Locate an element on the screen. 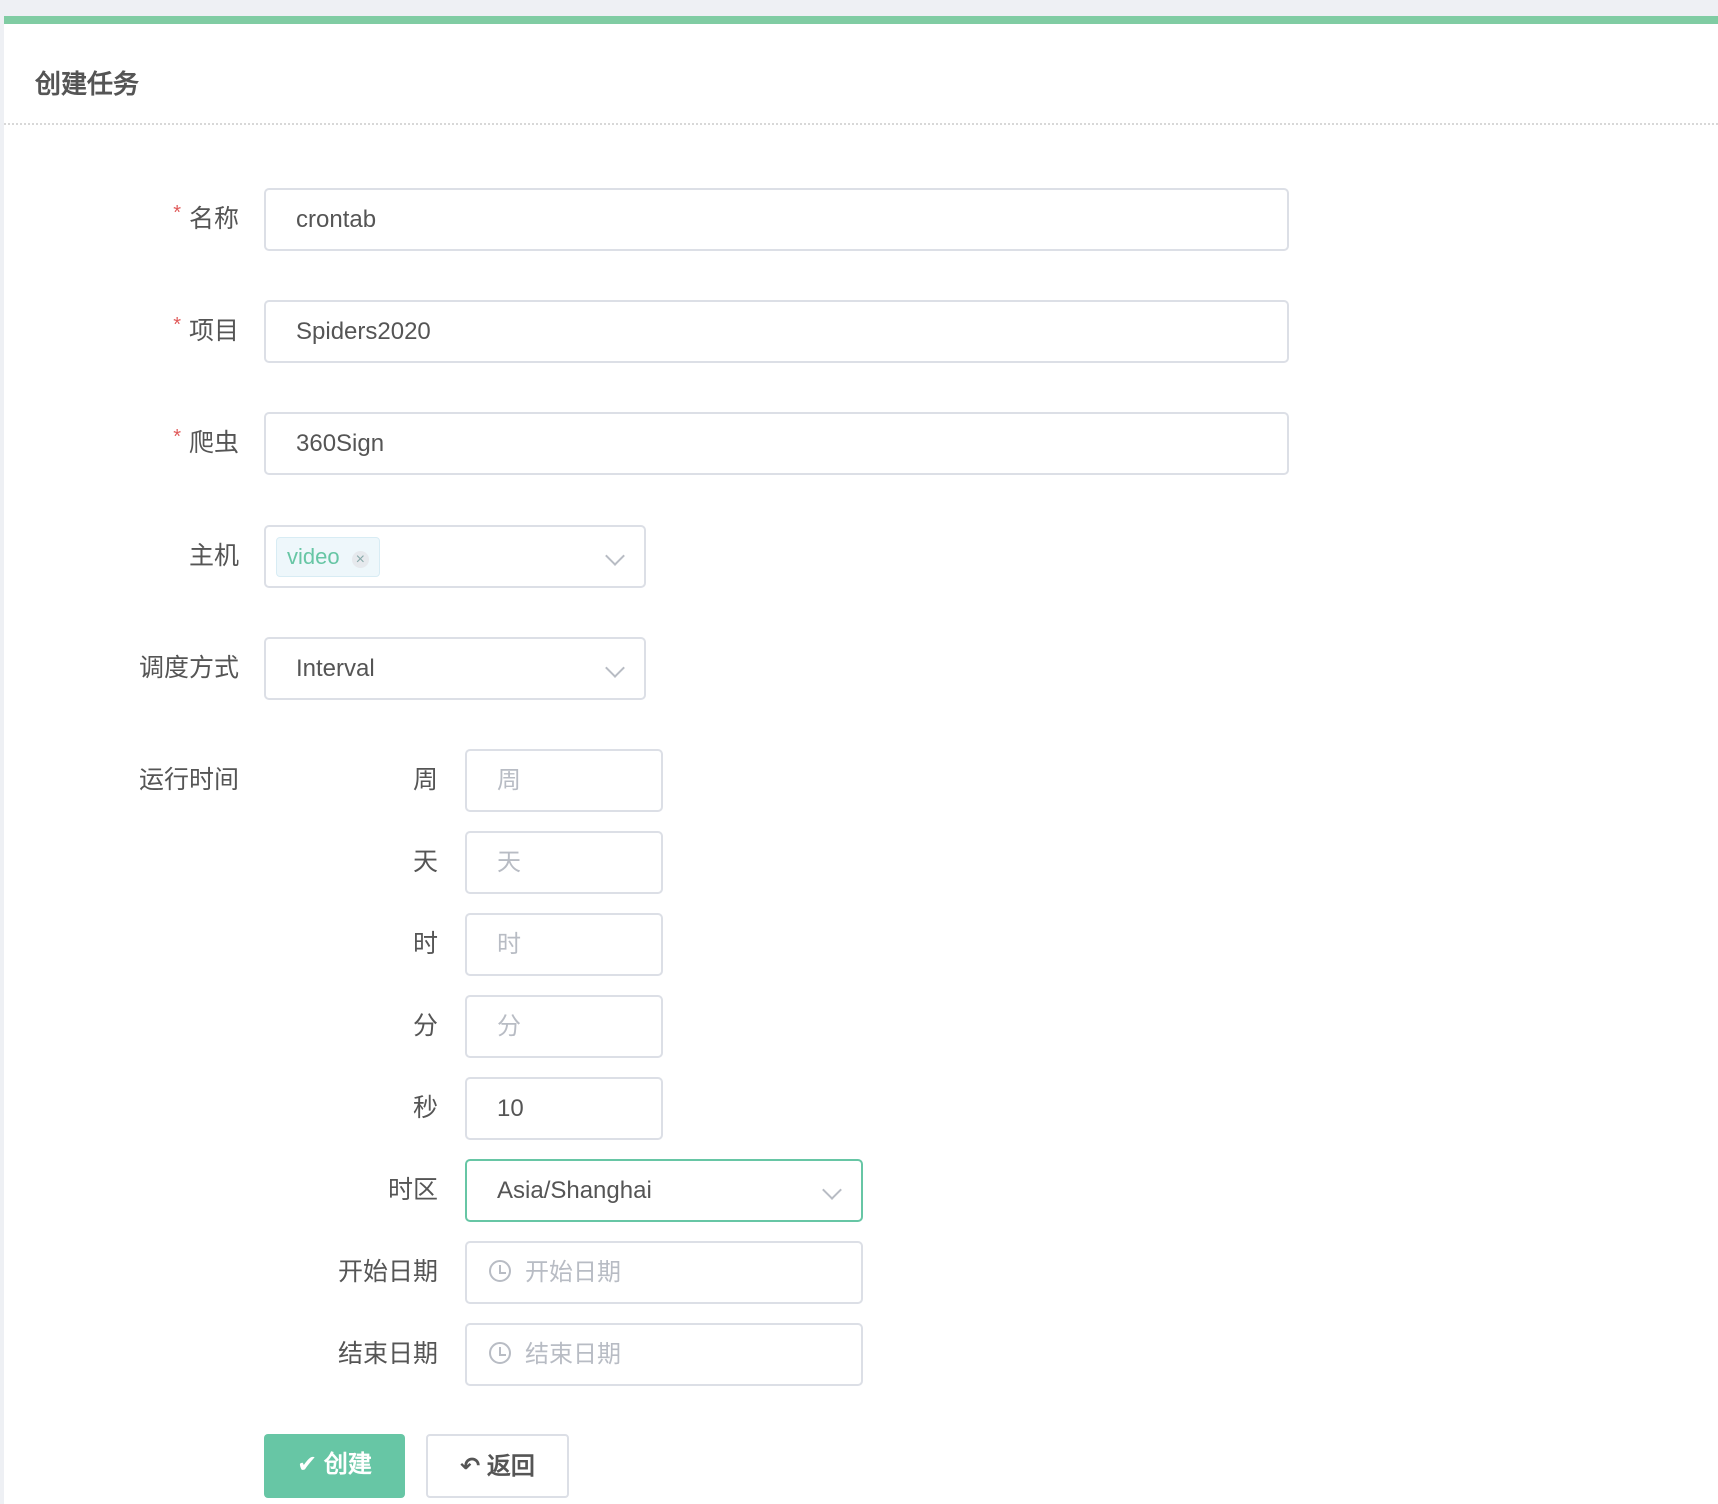 The height and width of the screenshot is (1504, 1718). end-date-input: 结束日期 is located at coordinates (664, 1354).